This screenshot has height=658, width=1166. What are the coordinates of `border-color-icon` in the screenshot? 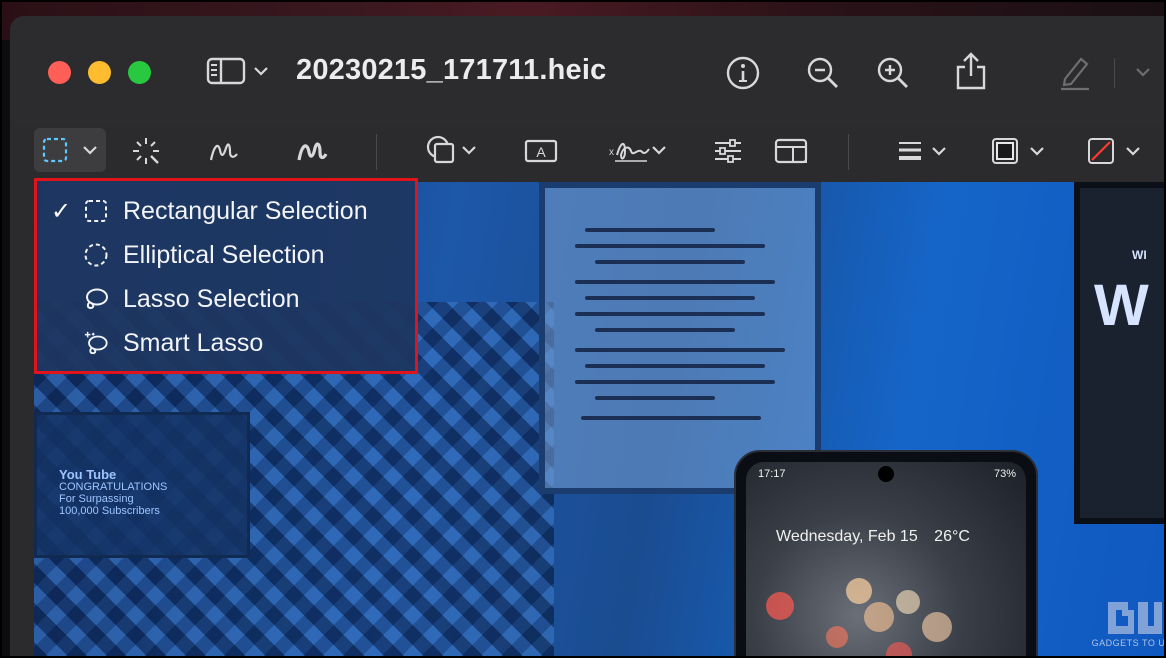 It's located at (1019, 151).